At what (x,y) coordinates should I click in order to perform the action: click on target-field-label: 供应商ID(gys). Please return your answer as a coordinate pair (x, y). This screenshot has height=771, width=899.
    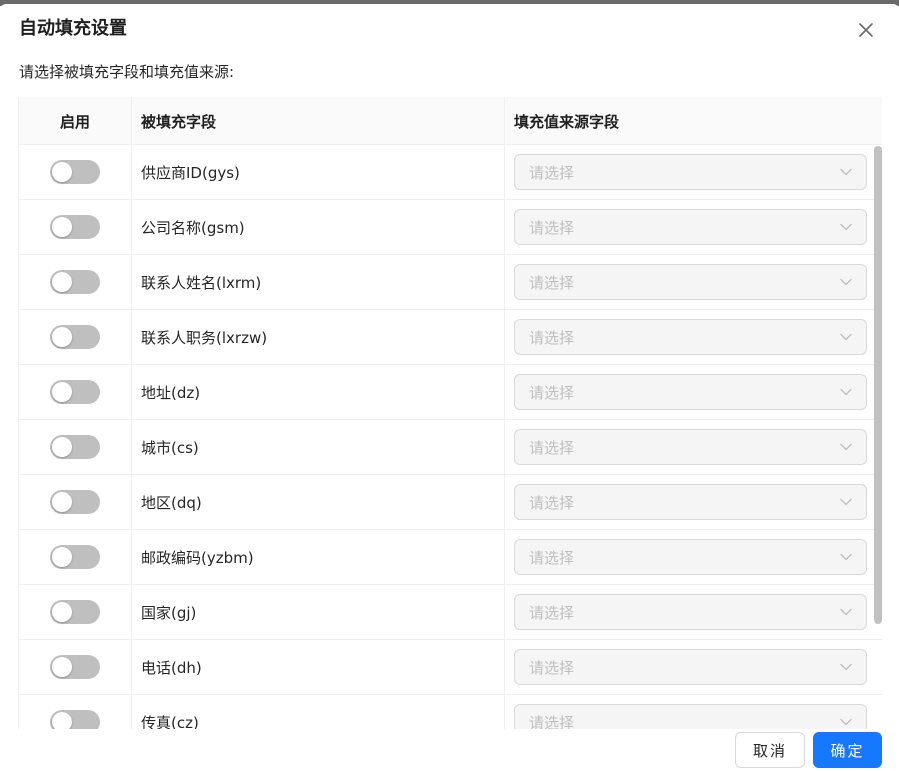
    Looking at the image, I should click on (190, 172).